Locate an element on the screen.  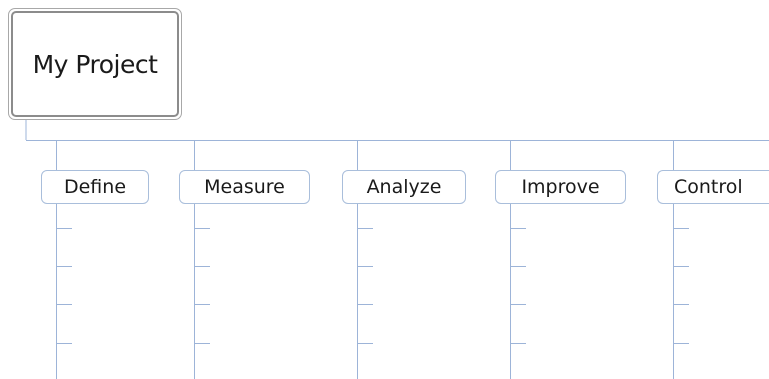
topic-analyze: Analyze is located at coordinates (404, 187).